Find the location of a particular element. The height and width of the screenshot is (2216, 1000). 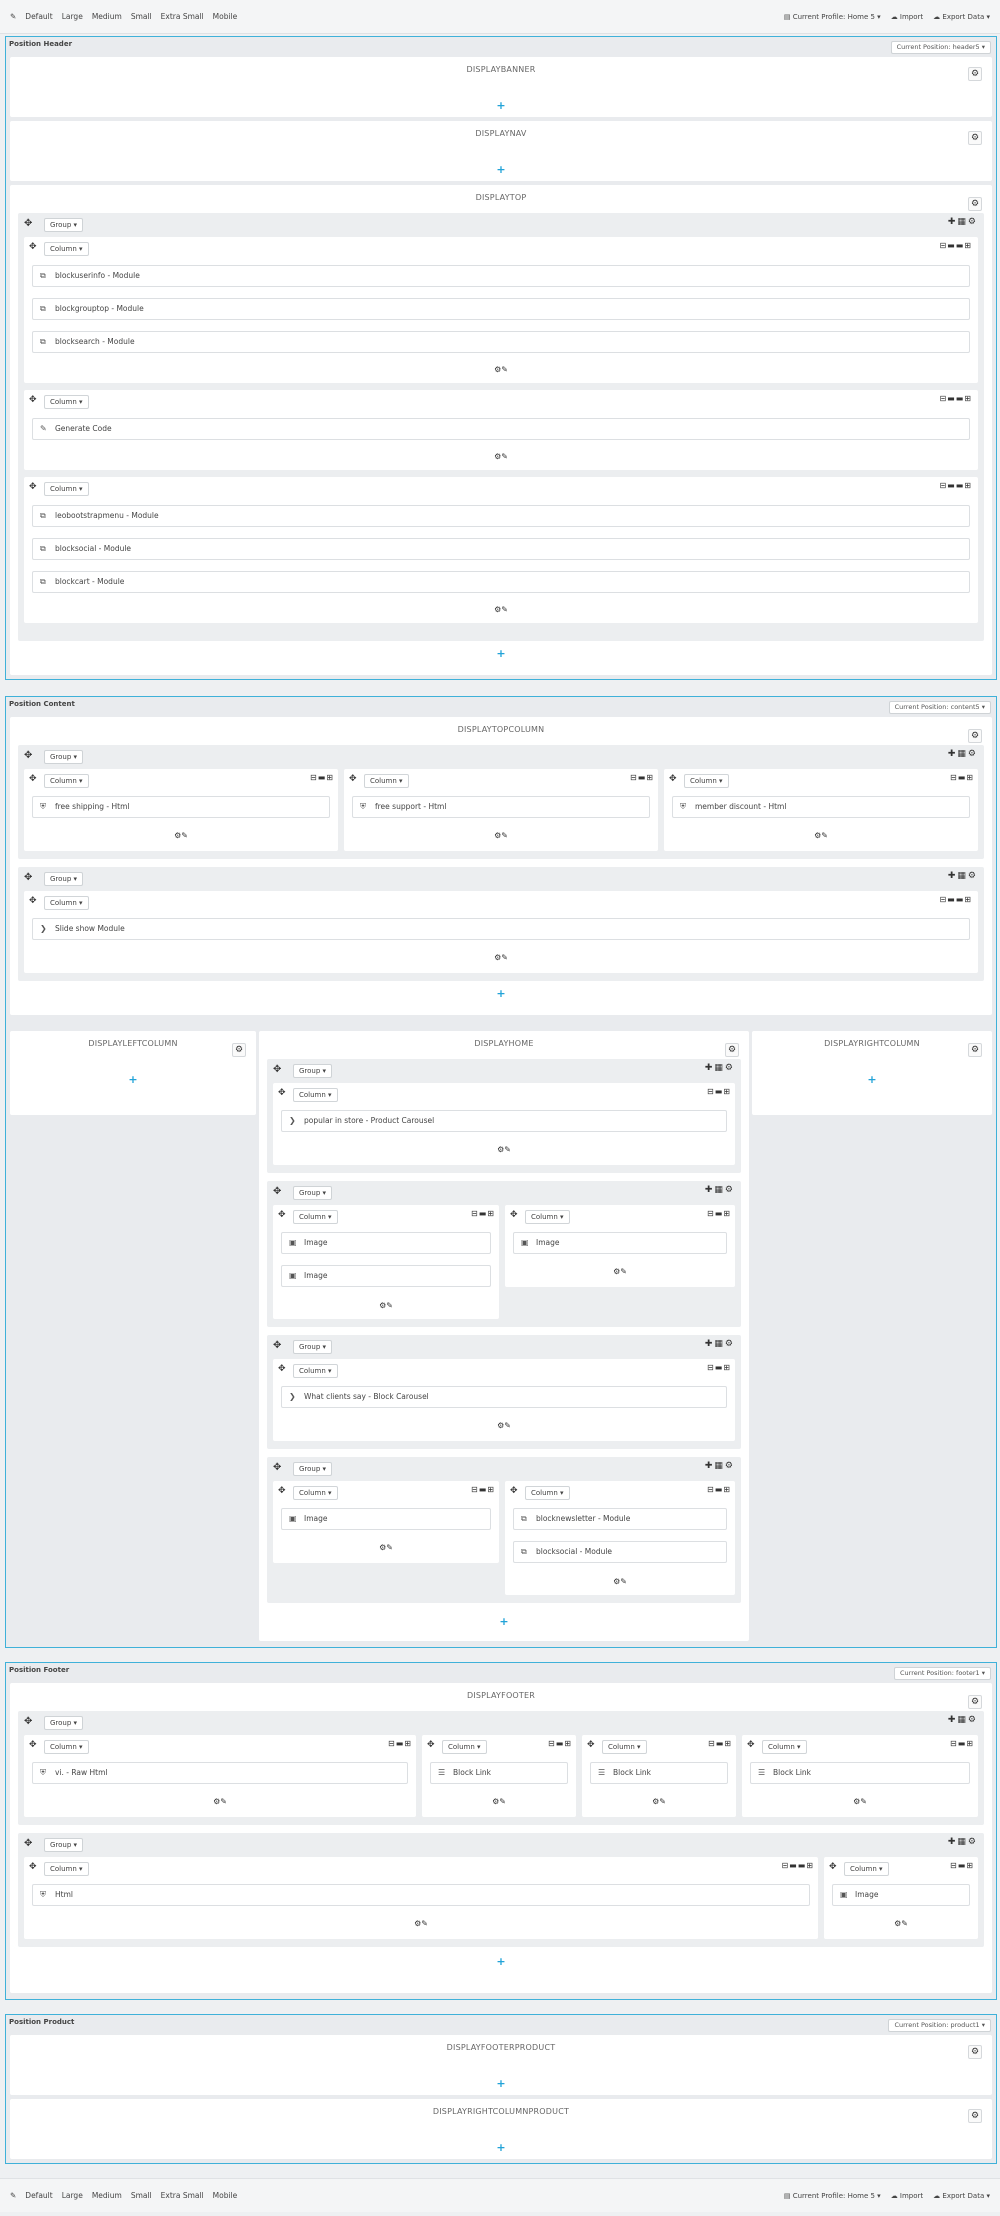

device-mobile: Mobile is located at coordinates (225, 16).